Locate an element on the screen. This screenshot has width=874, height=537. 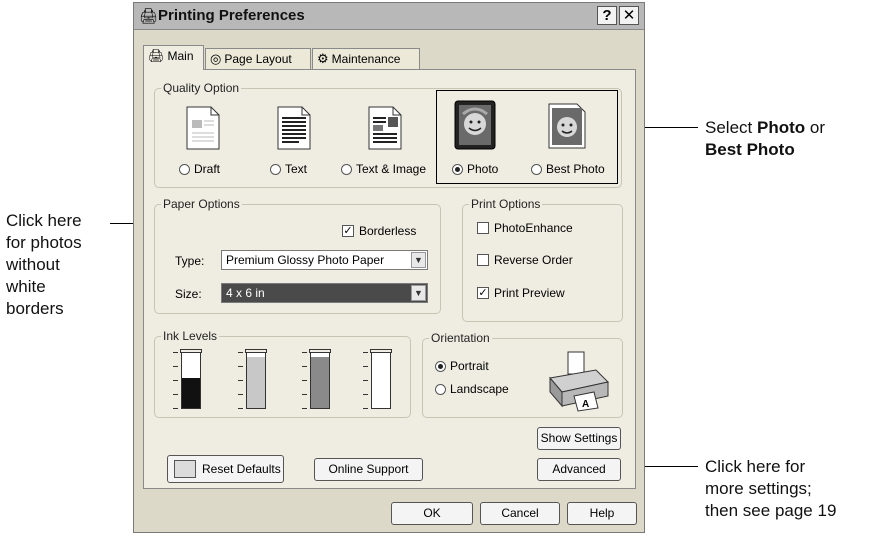
annotation-select-photo: Select Photo or Best Photo is located at coordinates (765, 139).